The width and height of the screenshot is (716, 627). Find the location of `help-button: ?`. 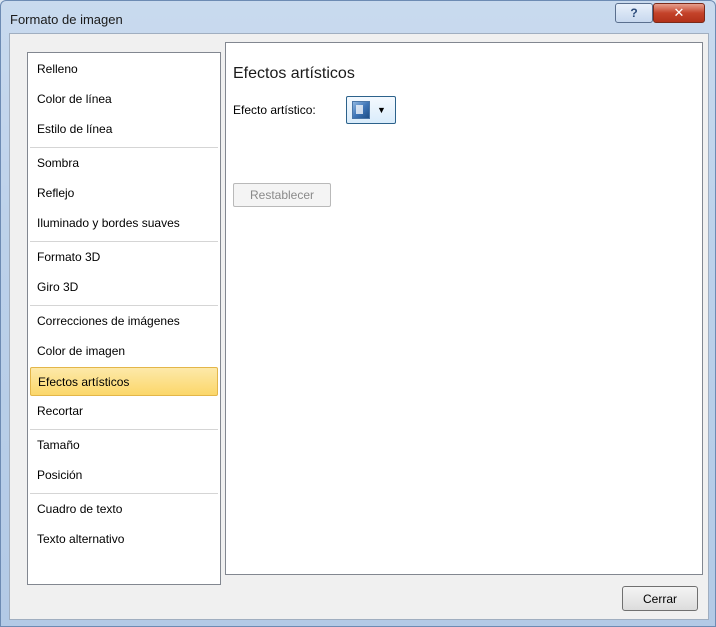

help-button: ? is located at coordinates (634, 13).